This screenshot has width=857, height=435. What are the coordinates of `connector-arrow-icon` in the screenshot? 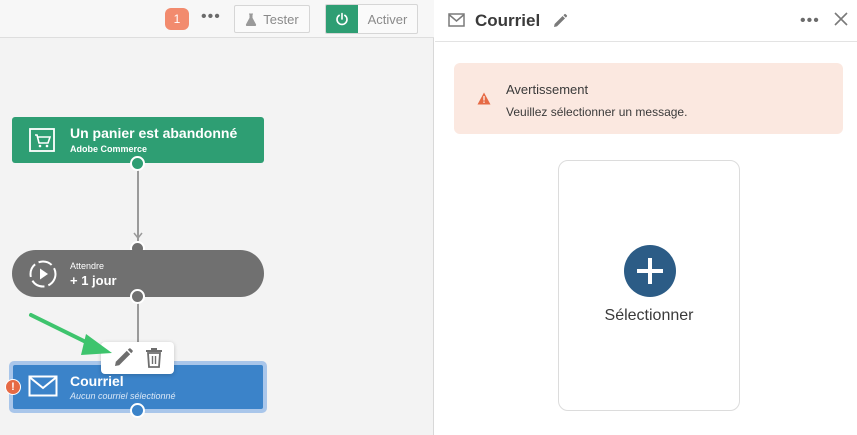 It's located at (138, 236).